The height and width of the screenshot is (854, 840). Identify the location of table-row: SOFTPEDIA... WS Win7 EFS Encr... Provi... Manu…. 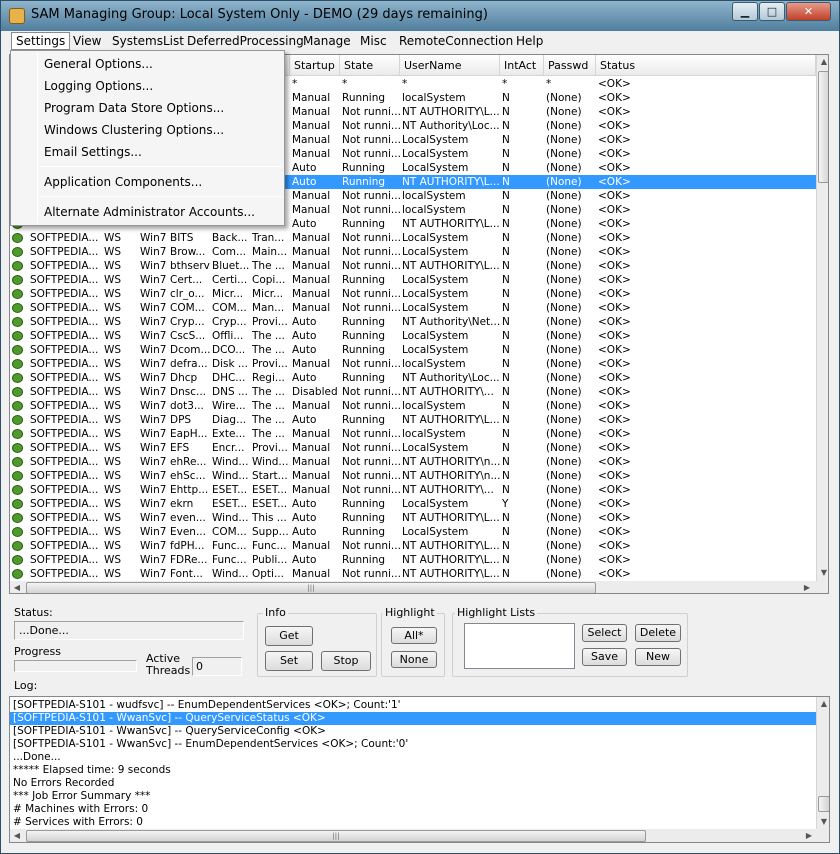
(413, 448).